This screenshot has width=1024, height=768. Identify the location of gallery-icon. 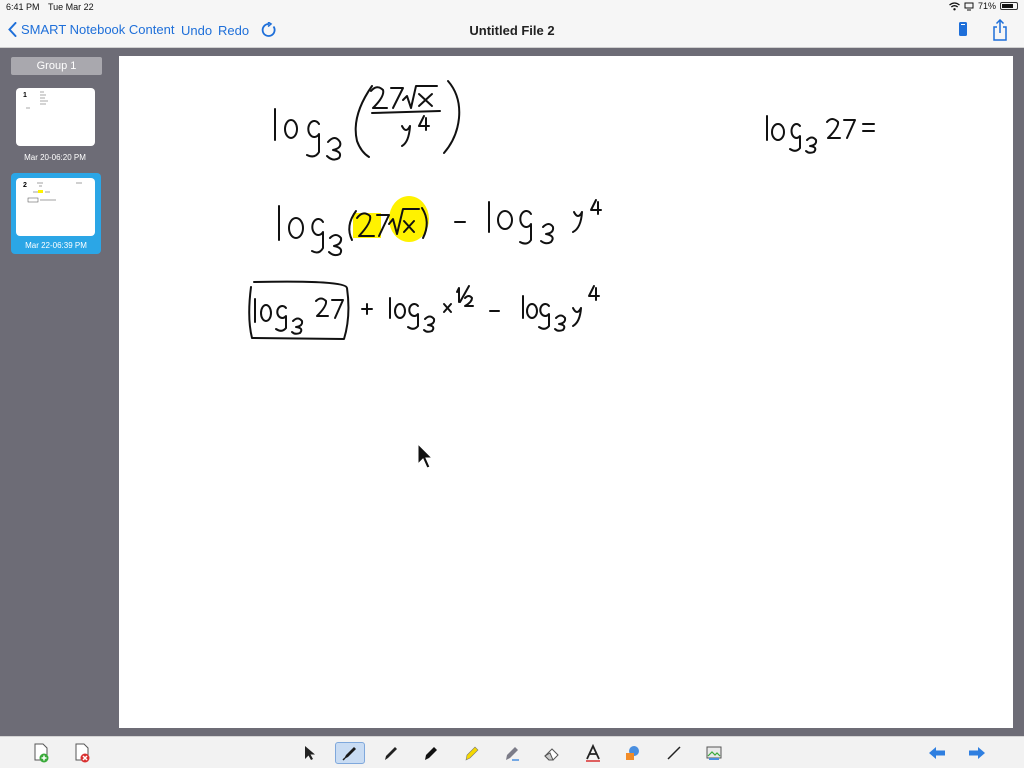
(714, 753).